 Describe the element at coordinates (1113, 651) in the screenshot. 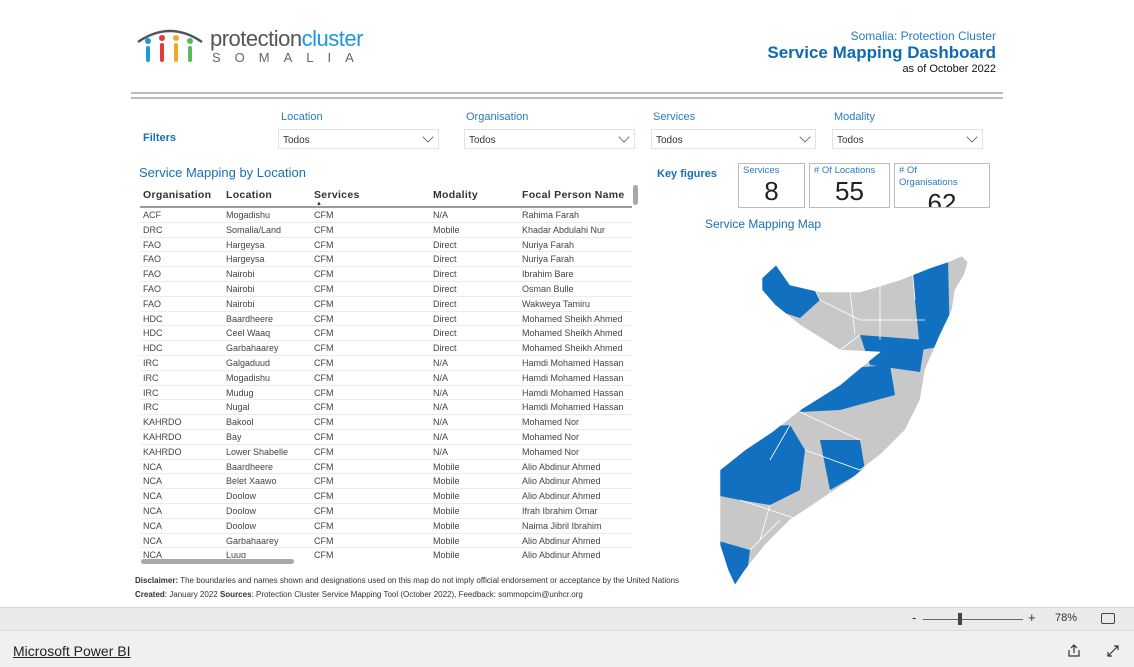

I see `expand-icon` at that location.